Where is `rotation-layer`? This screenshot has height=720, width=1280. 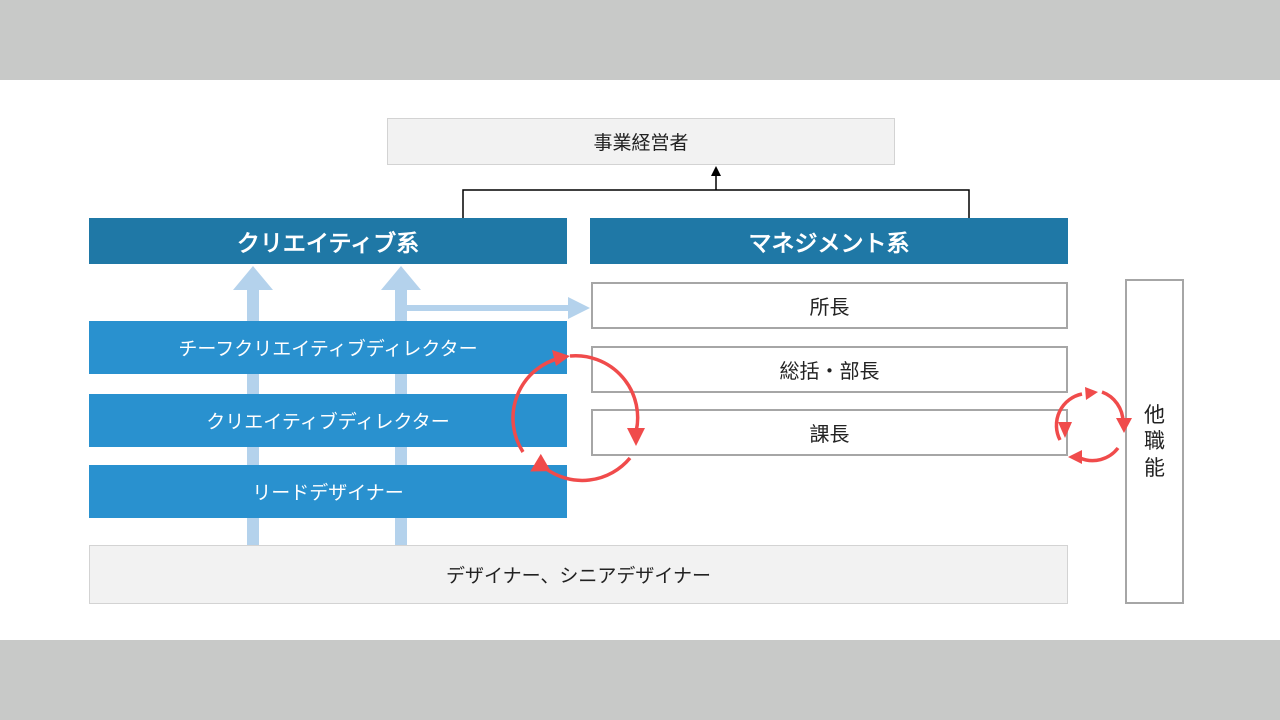
rotation-layer is located at coordinates (821, 416).